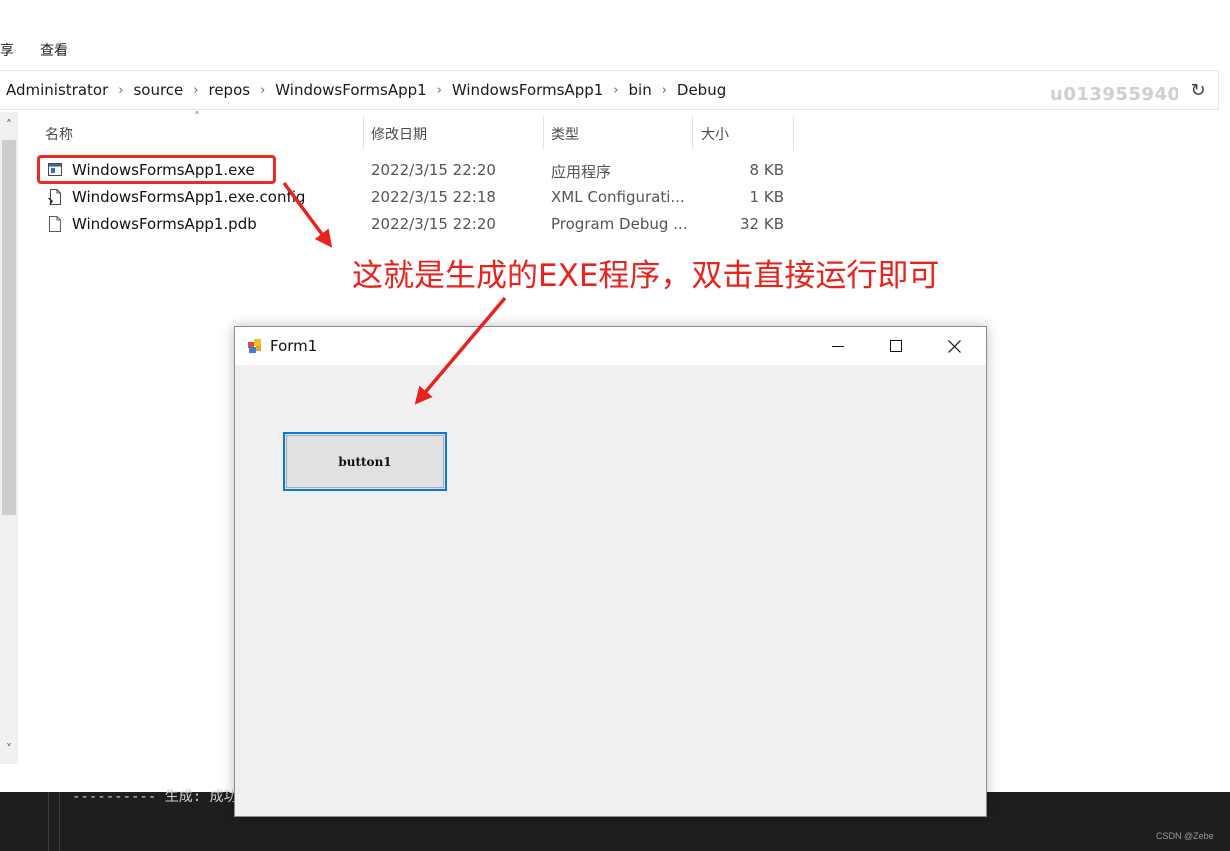 The image size is (1230, 851). I want to click on watermark-text: u013955940, so click(1115, 94).